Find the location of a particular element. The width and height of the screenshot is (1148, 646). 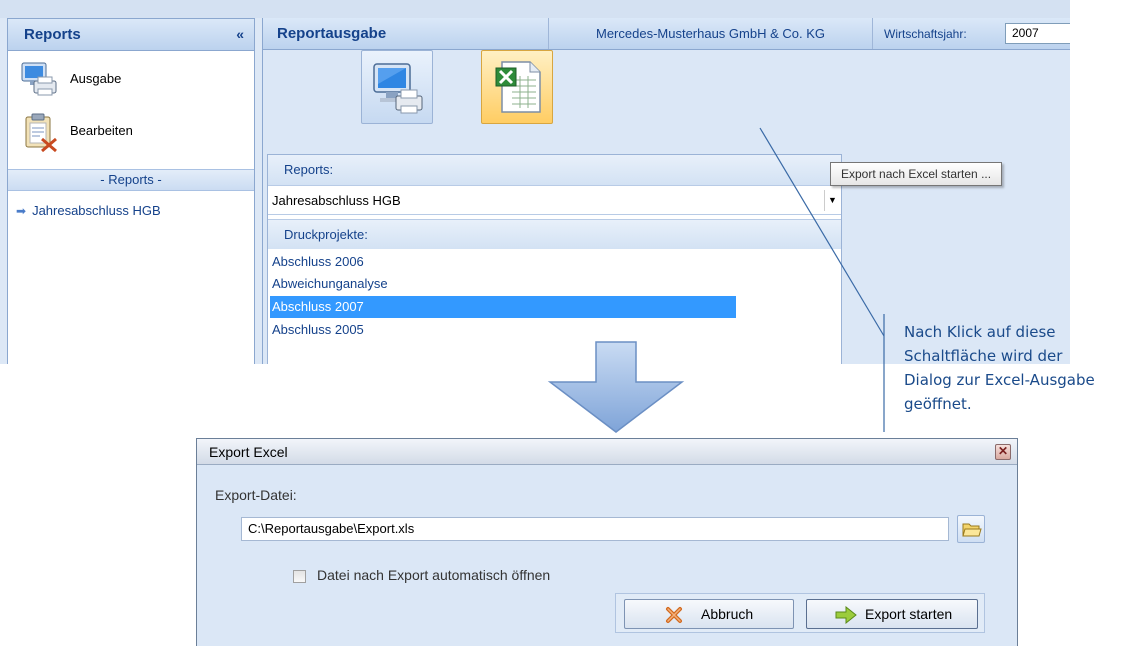

druckprojekte-label: Druckprojekte: is located at coordinates (554, 234).